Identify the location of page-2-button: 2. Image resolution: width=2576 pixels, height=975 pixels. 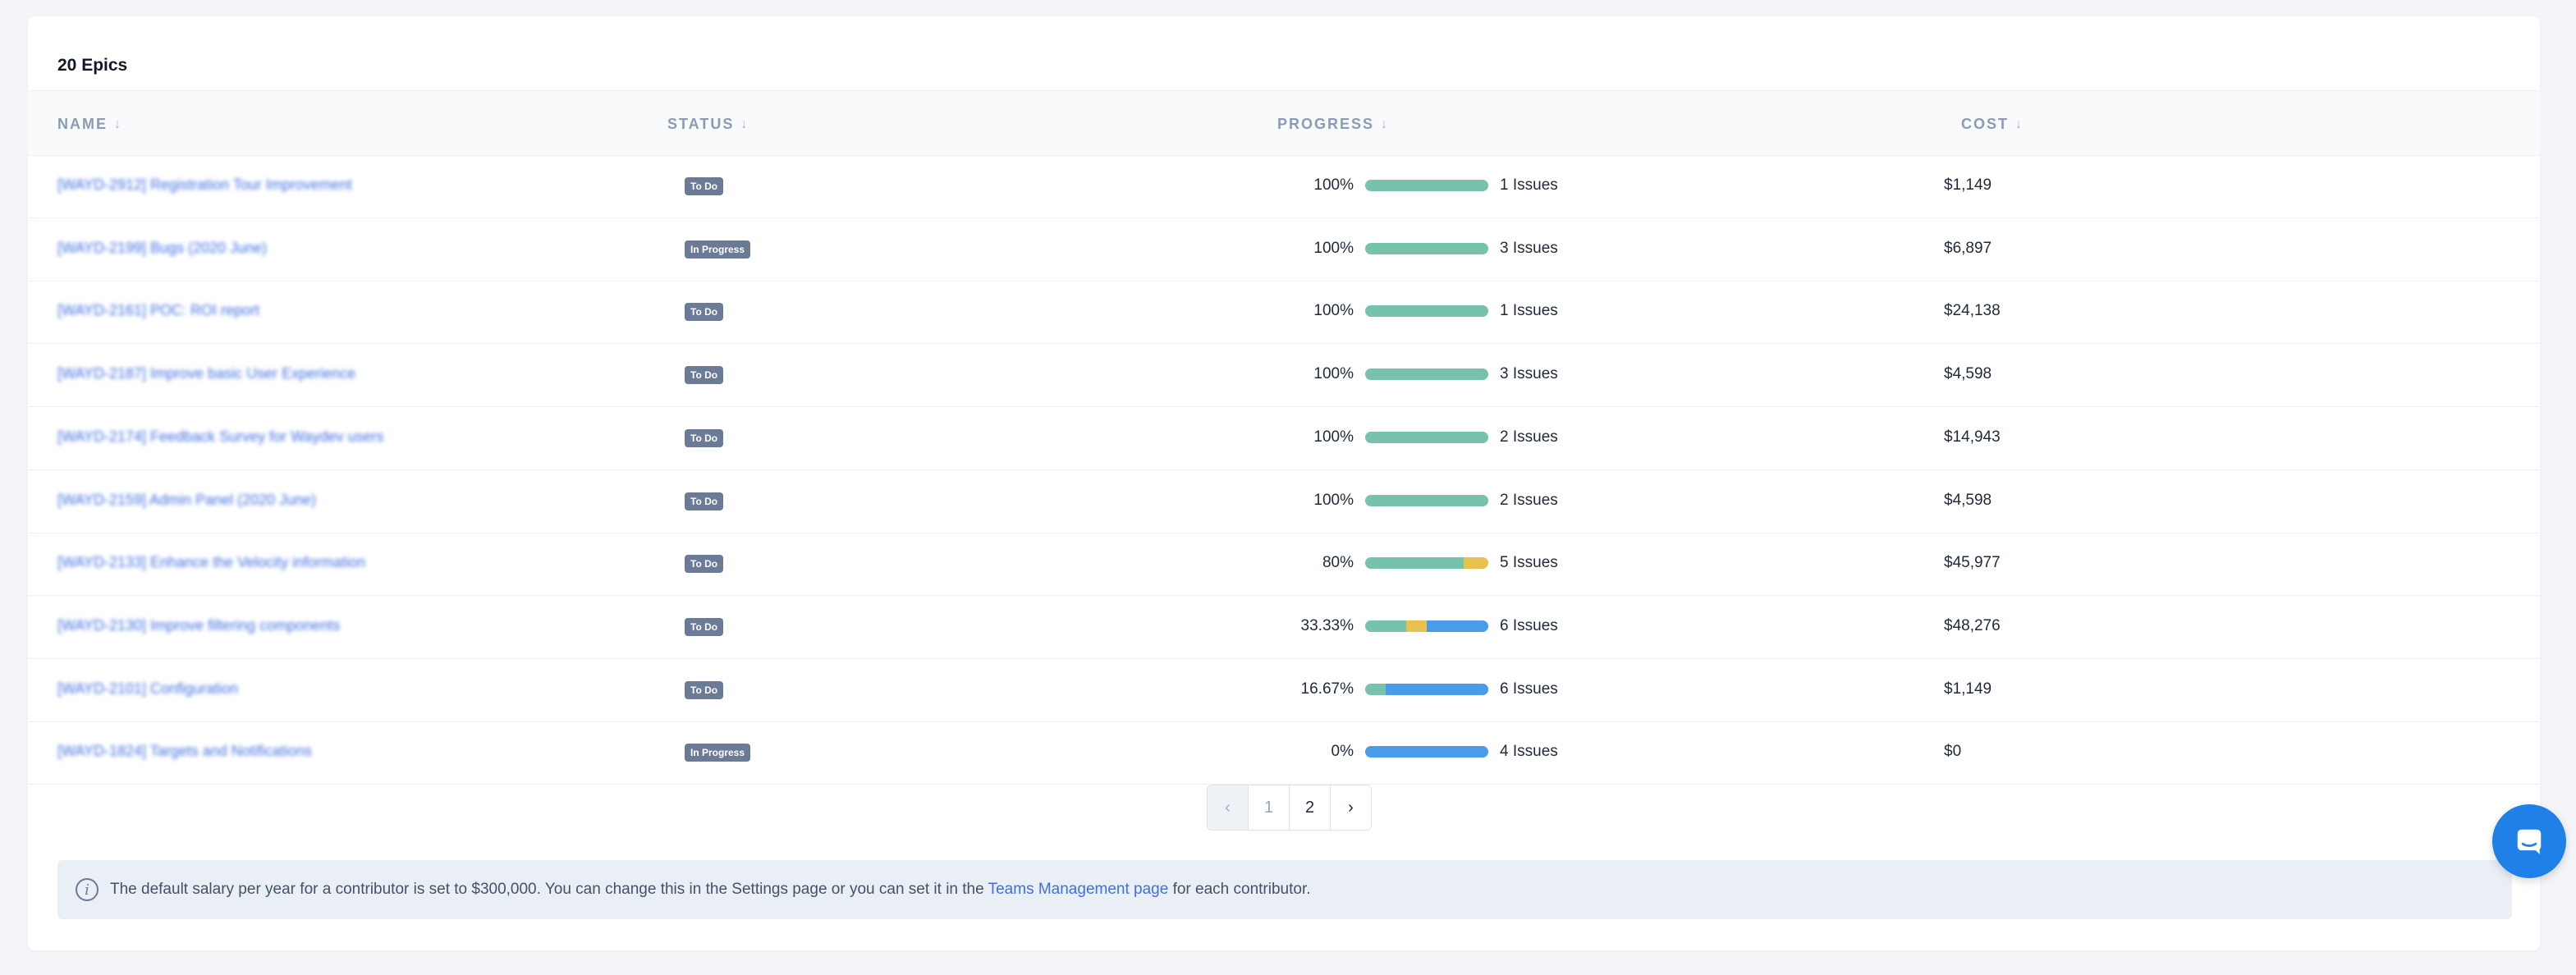
(1311, 807).